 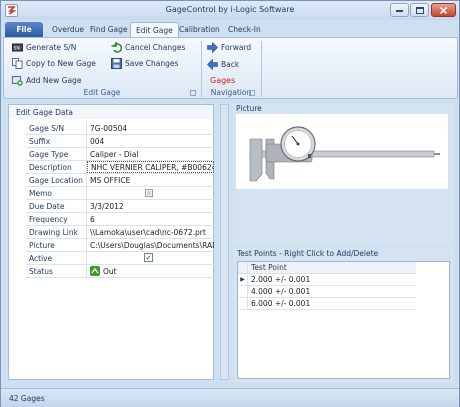 I want to click on copy-icon, so click(x=17, y=63).